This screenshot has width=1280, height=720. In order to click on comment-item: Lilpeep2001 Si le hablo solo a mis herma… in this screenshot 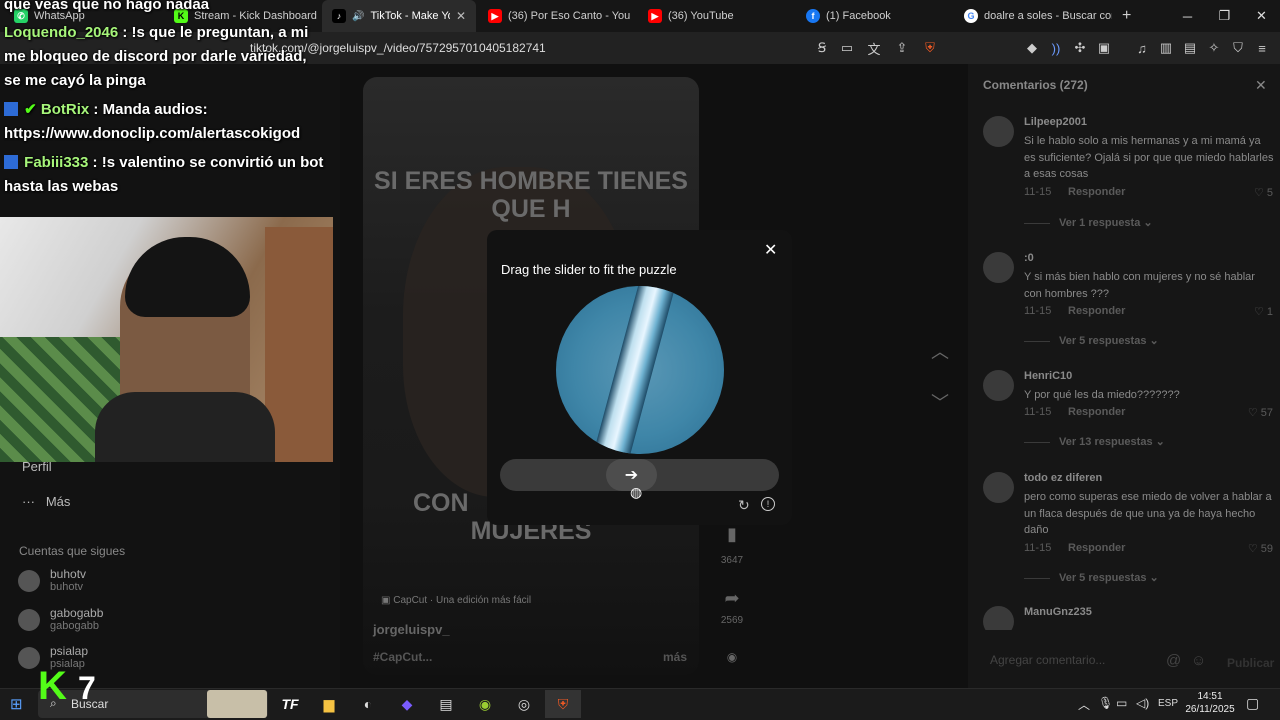, I will do `click(1128, 176)`.